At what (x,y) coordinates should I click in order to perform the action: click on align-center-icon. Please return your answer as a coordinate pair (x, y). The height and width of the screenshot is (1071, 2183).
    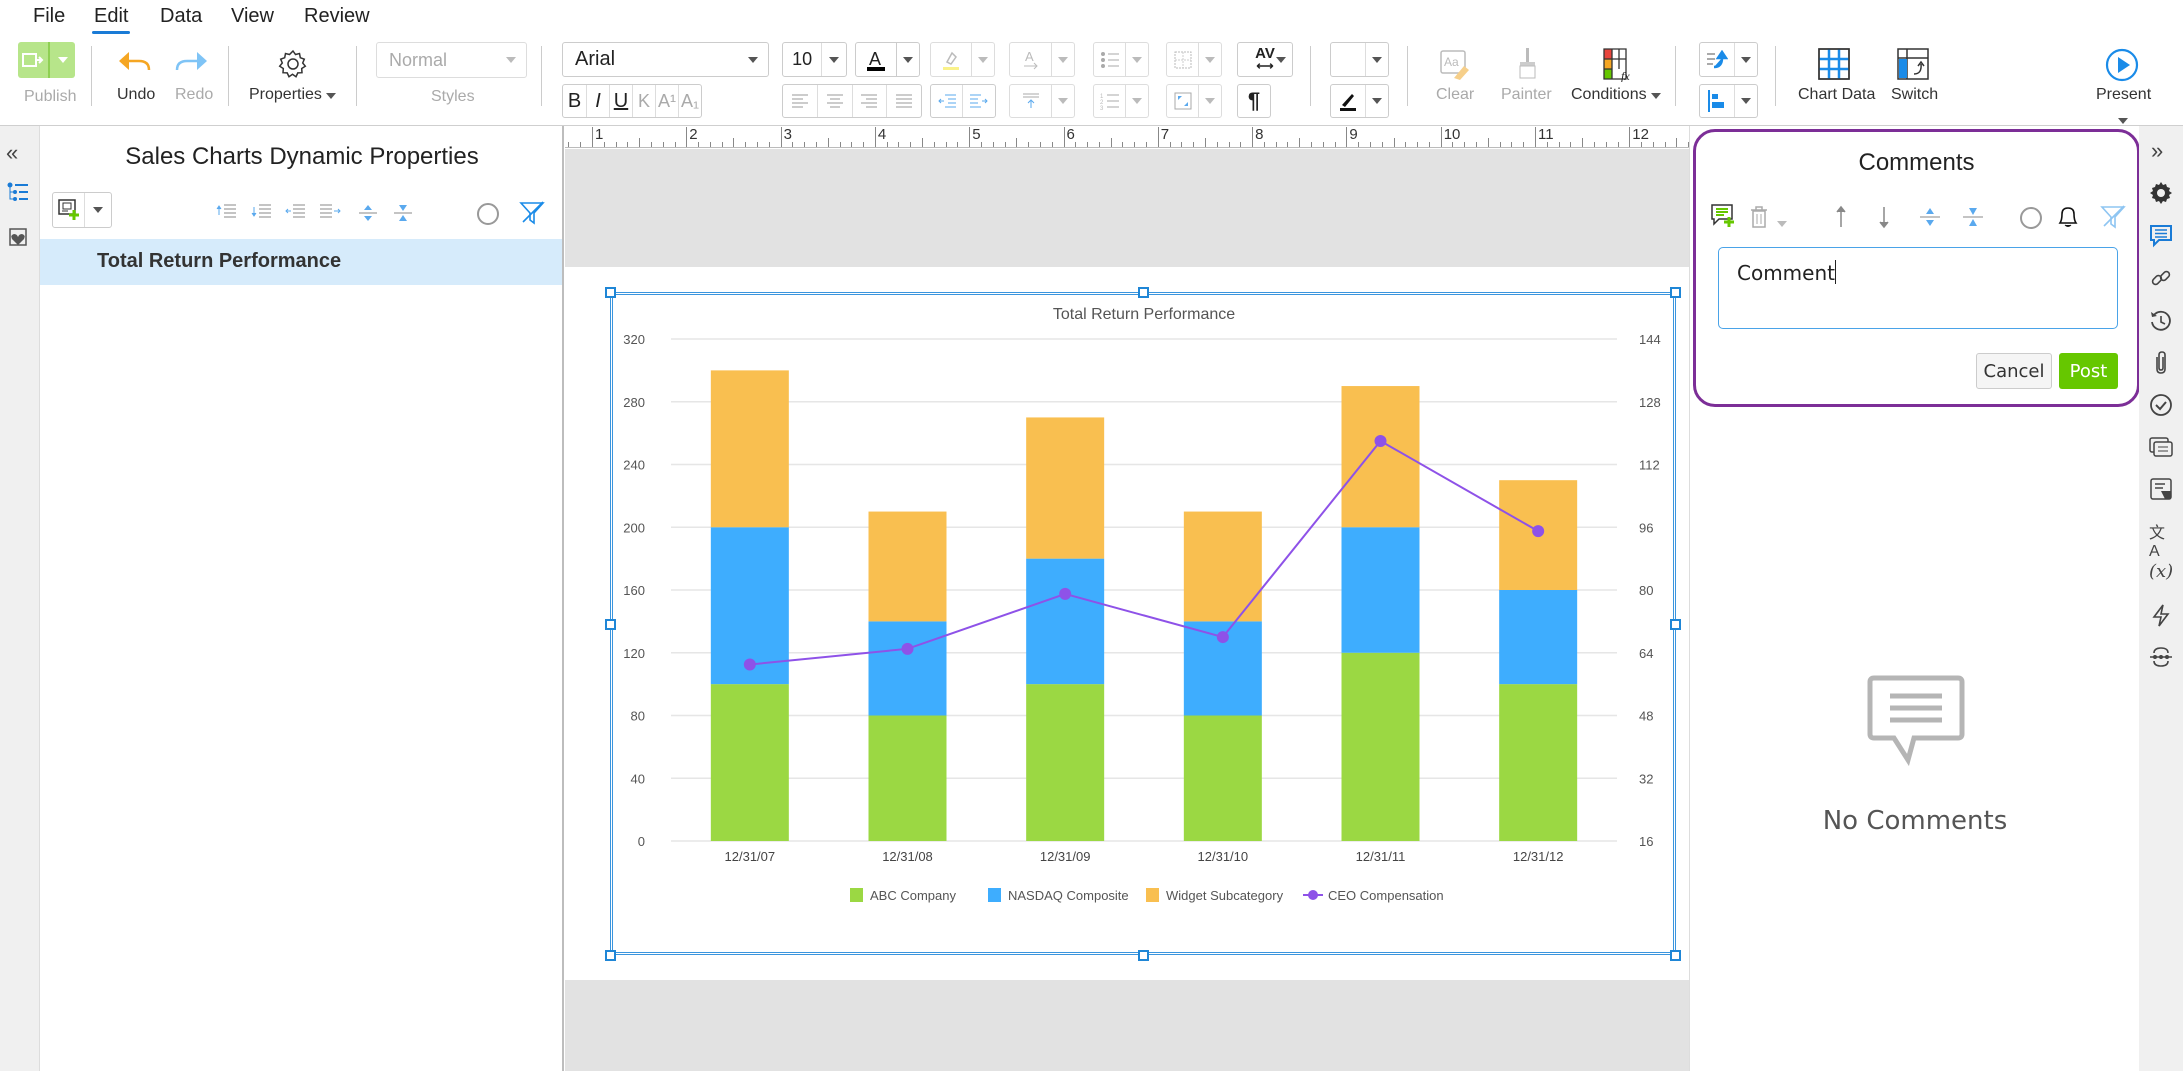
    Looking at the image, I should click on (835, 101).